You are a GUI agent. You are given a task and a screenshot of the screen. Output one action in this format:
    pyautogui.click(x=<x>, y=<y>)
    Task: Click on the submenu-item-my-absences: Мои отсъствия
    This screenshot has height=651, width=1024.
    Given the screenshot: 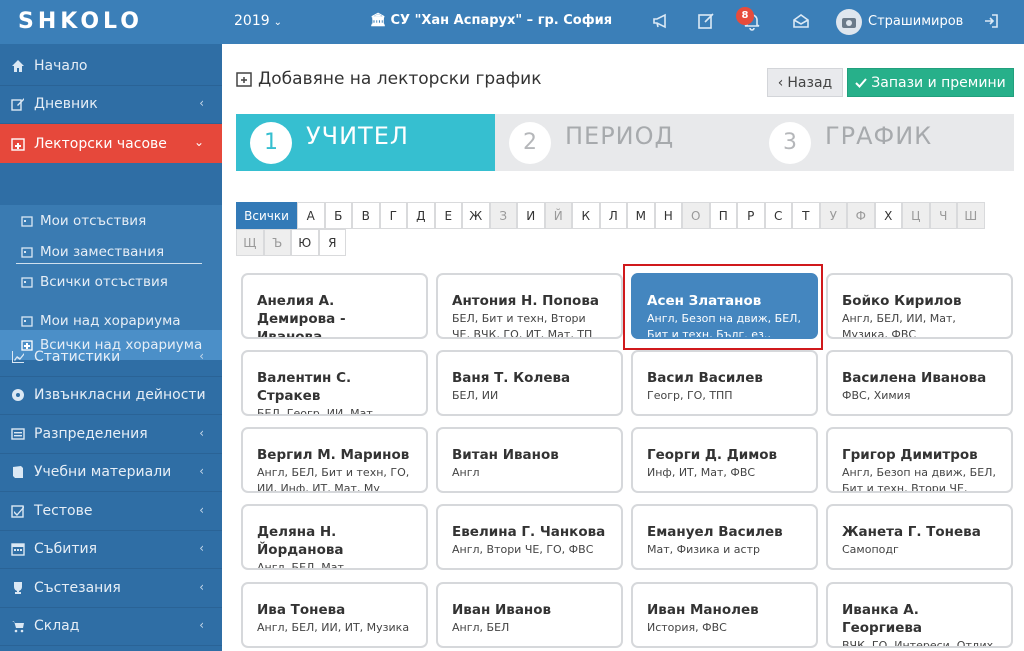 What is the action you would take?
    pyautogui.click(x=111, y=221)
    